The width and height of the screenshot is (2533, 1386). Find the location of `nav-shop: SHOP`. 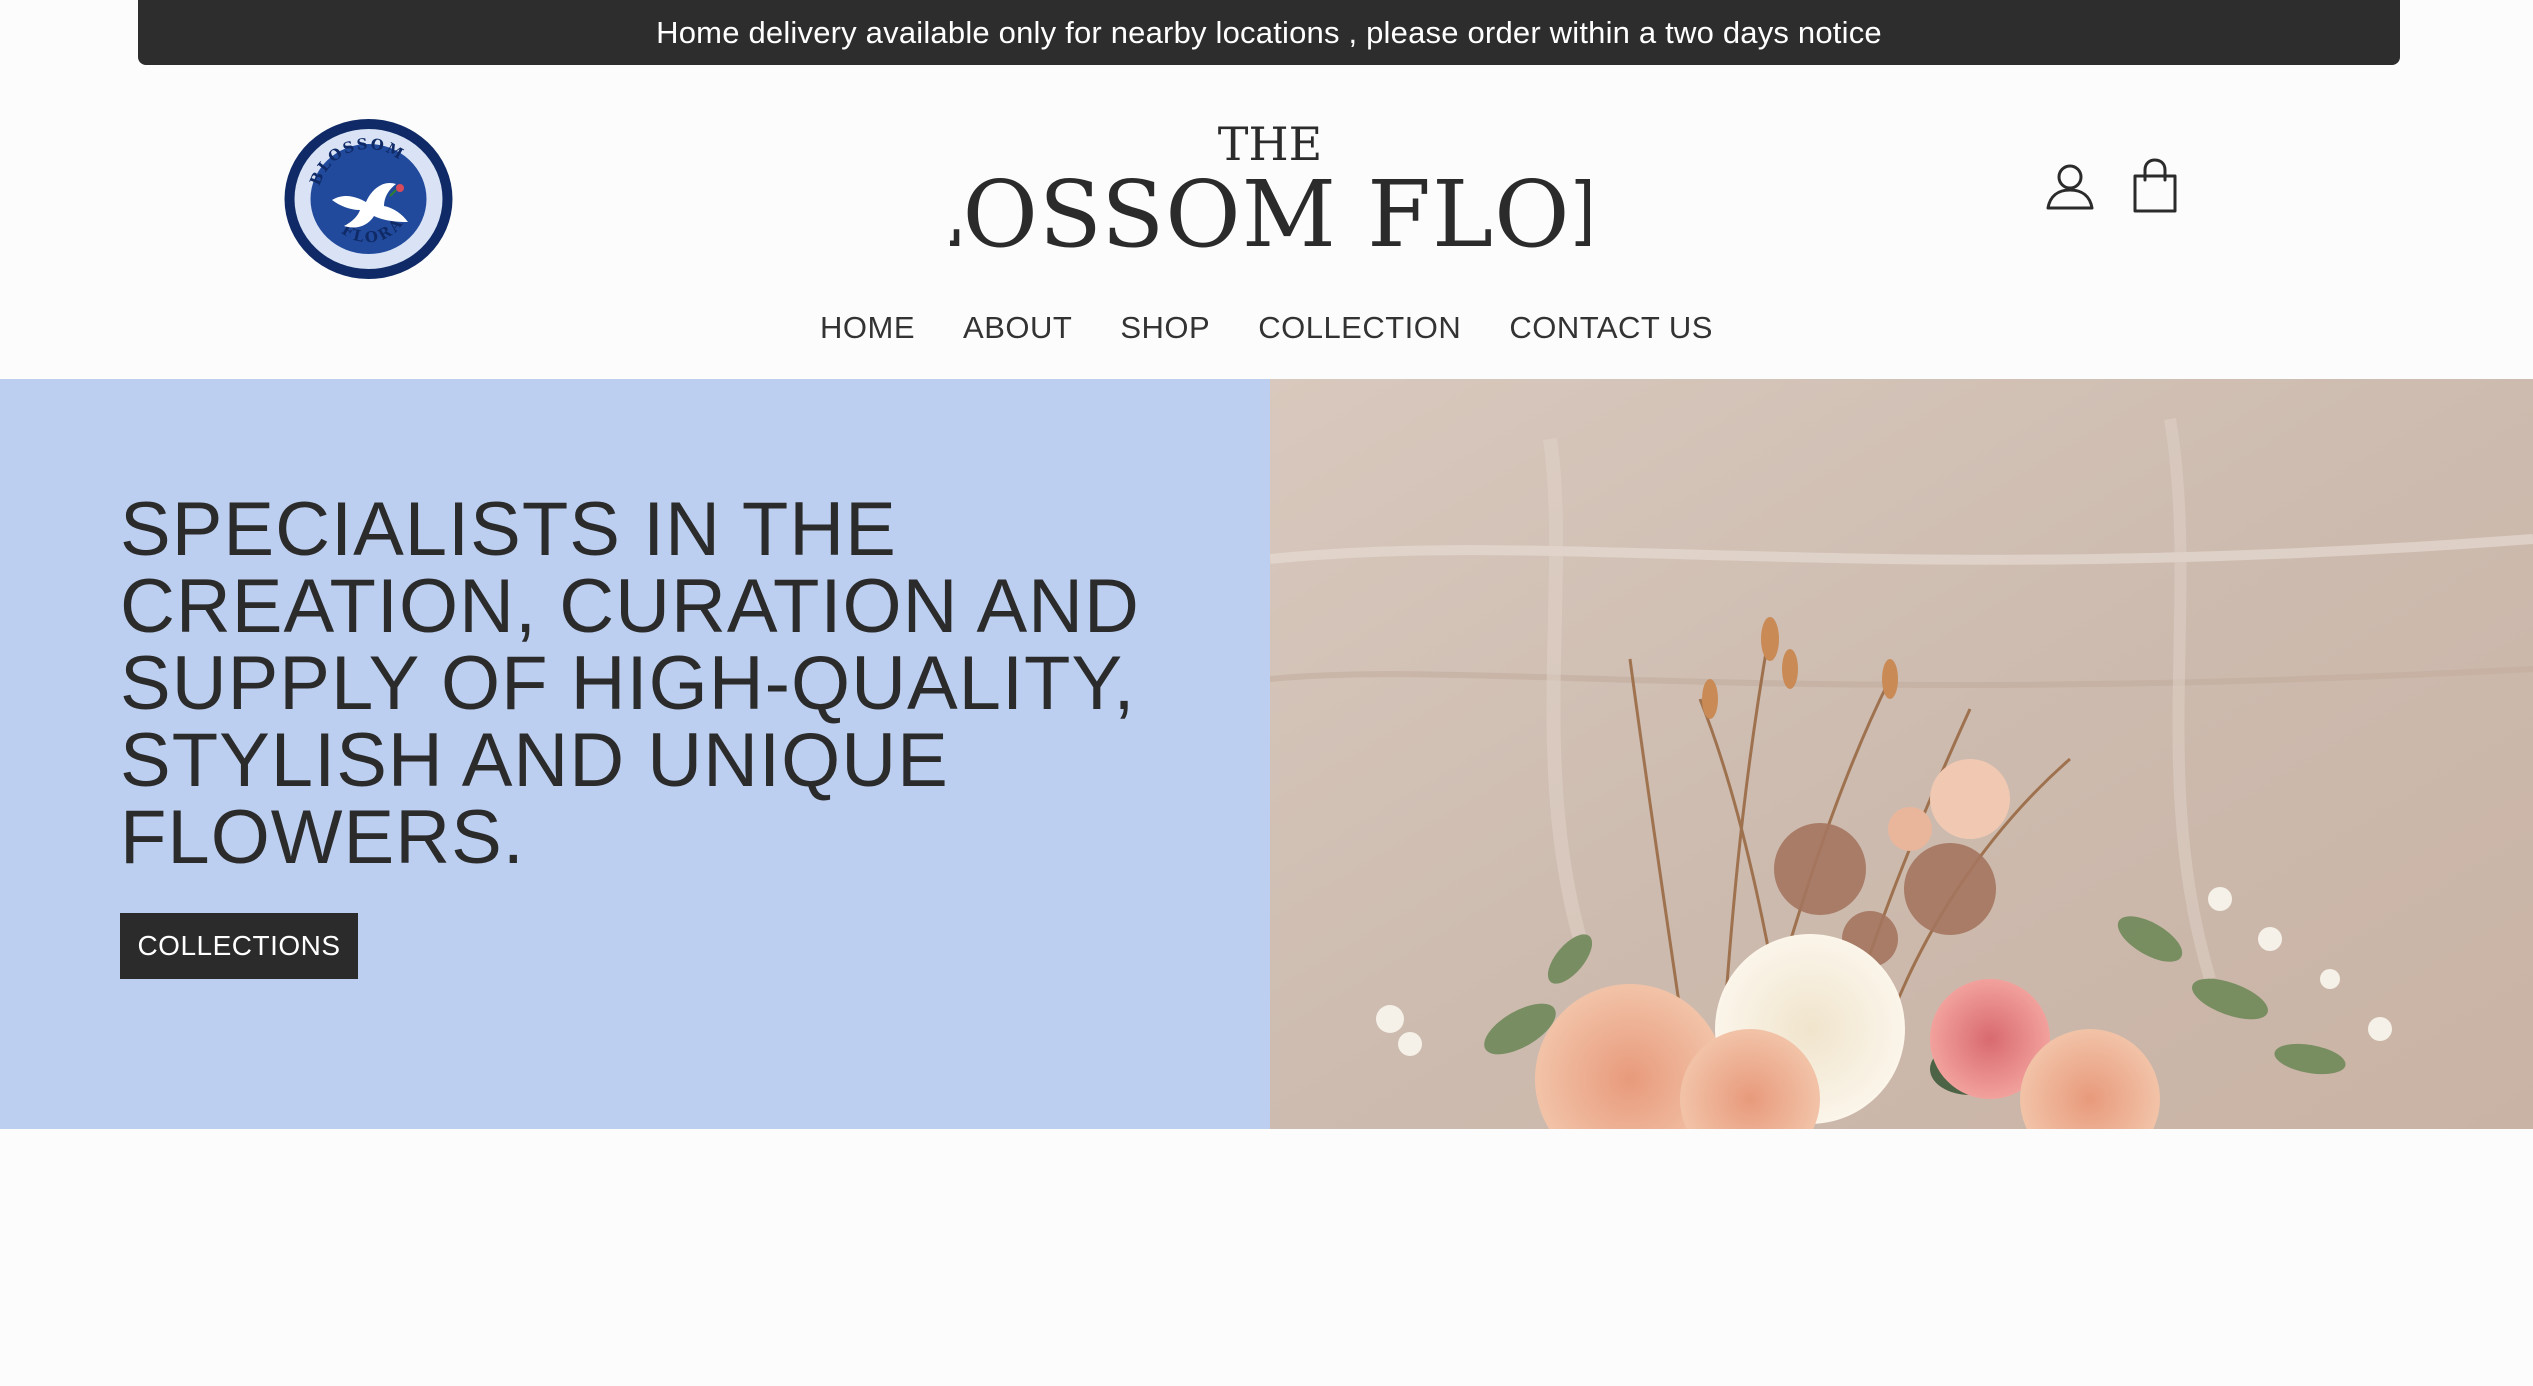

nav-shop: SHOP is located at coordinates (1165, 328).